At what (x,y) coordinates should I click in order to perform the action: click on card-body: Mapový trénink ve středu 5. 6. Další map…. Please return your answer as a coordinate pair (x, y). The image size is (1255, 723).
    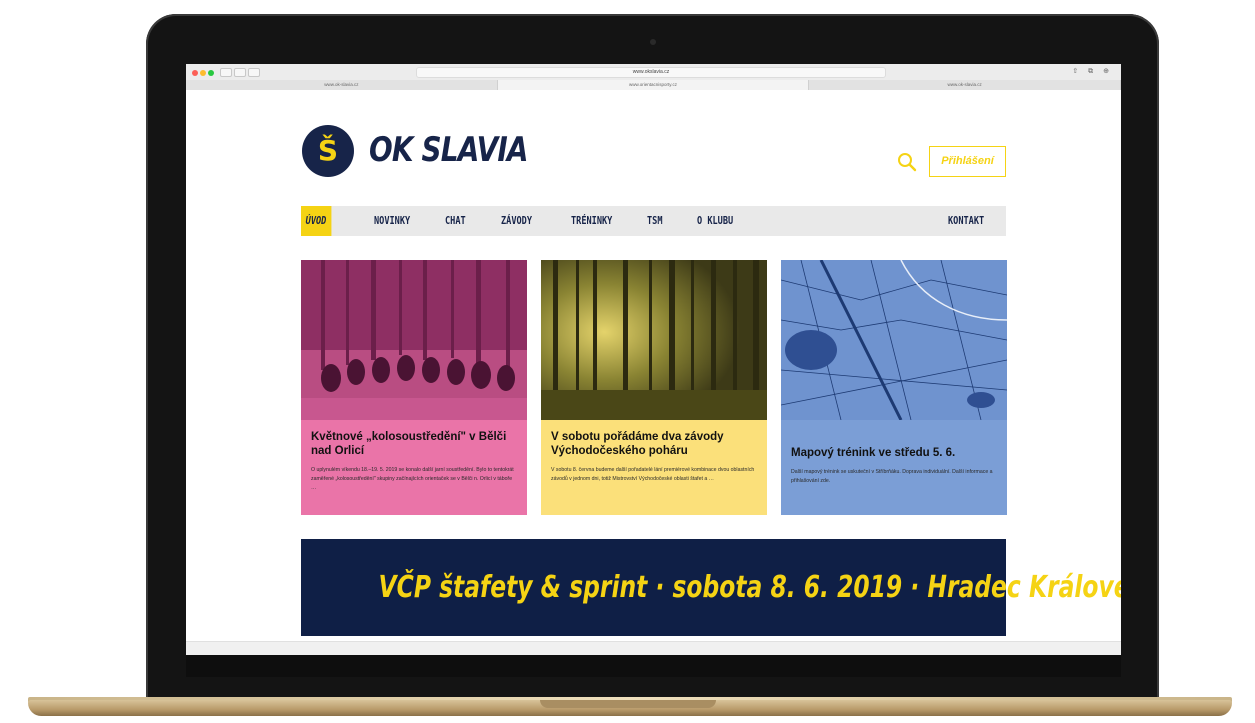
    Looking at the image, I should click on (894, 467).